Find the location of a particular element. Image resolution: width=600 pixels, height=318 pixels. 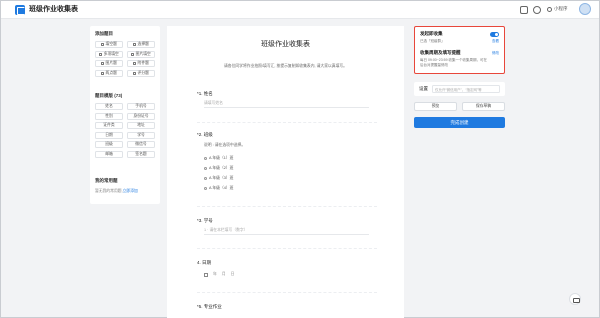

template-button: 地址 is located at coordinates (141, 125).